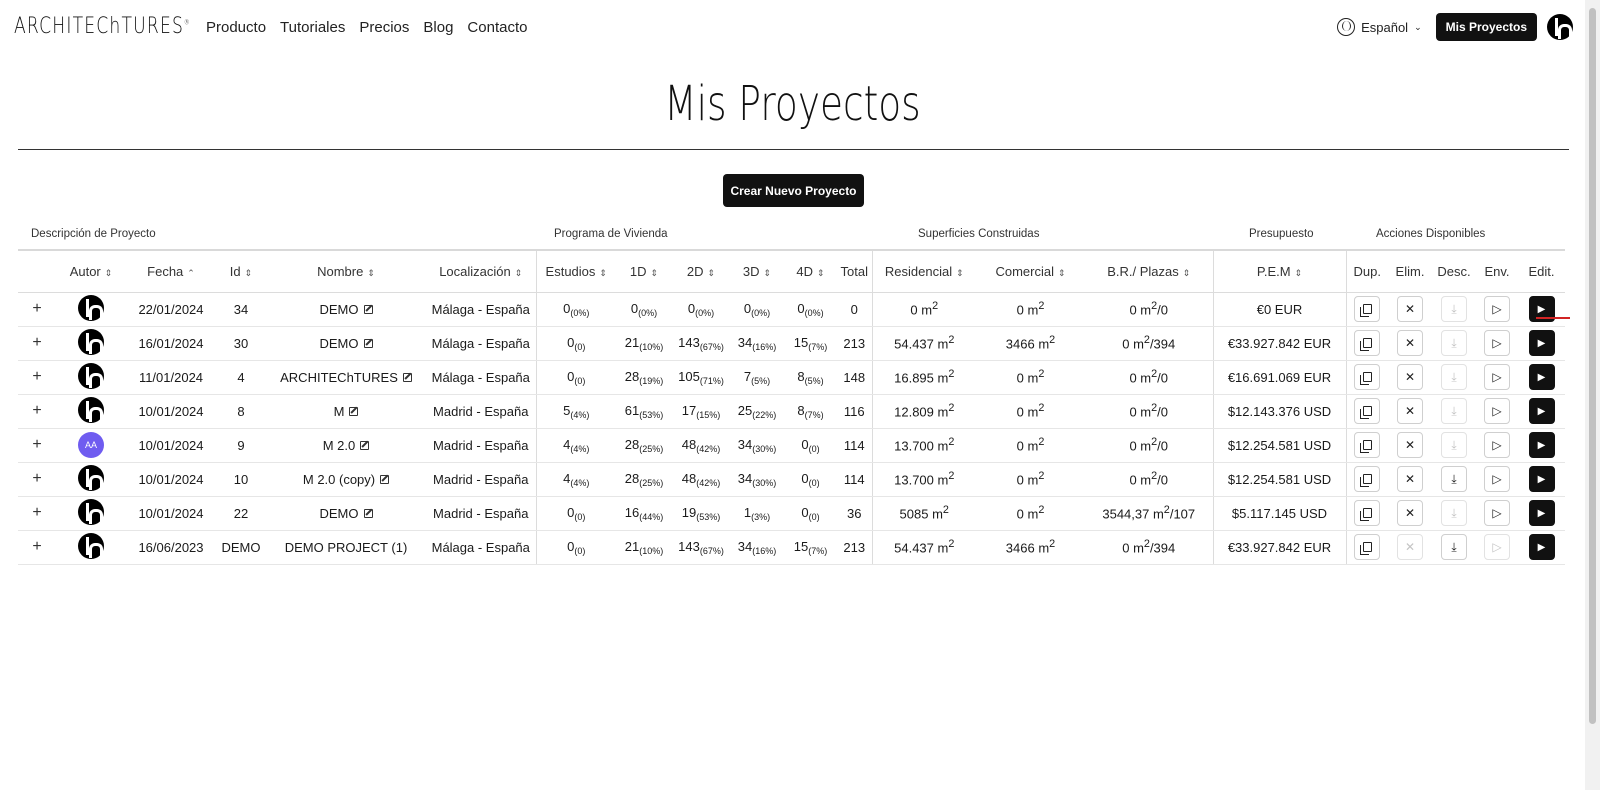 The width and height of the screenshot is (1600, 790). Describe the element at coordinates (810, 271) in the screenshot. I see `col-4d: 4D ⇕` at that location.